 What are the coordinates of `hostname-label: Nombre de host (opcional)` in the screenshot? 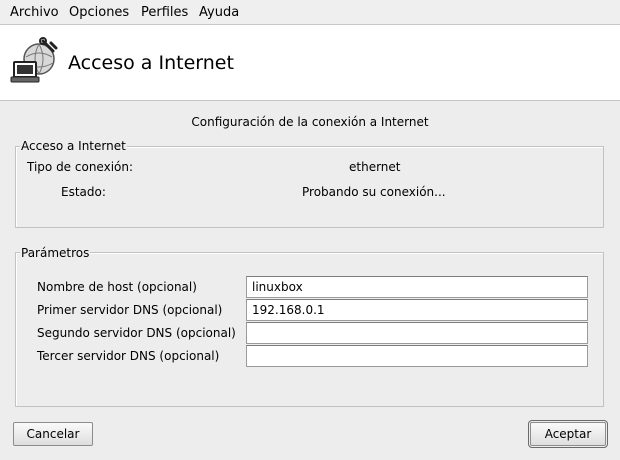 It's located at (117, 287).